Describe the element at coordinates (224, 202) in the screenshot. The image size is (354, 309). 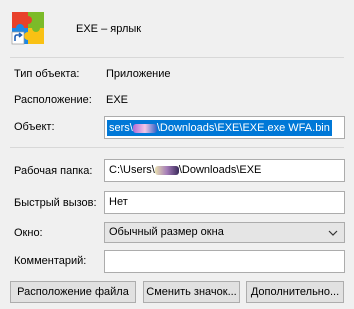
I see `hotkey-input: Нет` at that location.